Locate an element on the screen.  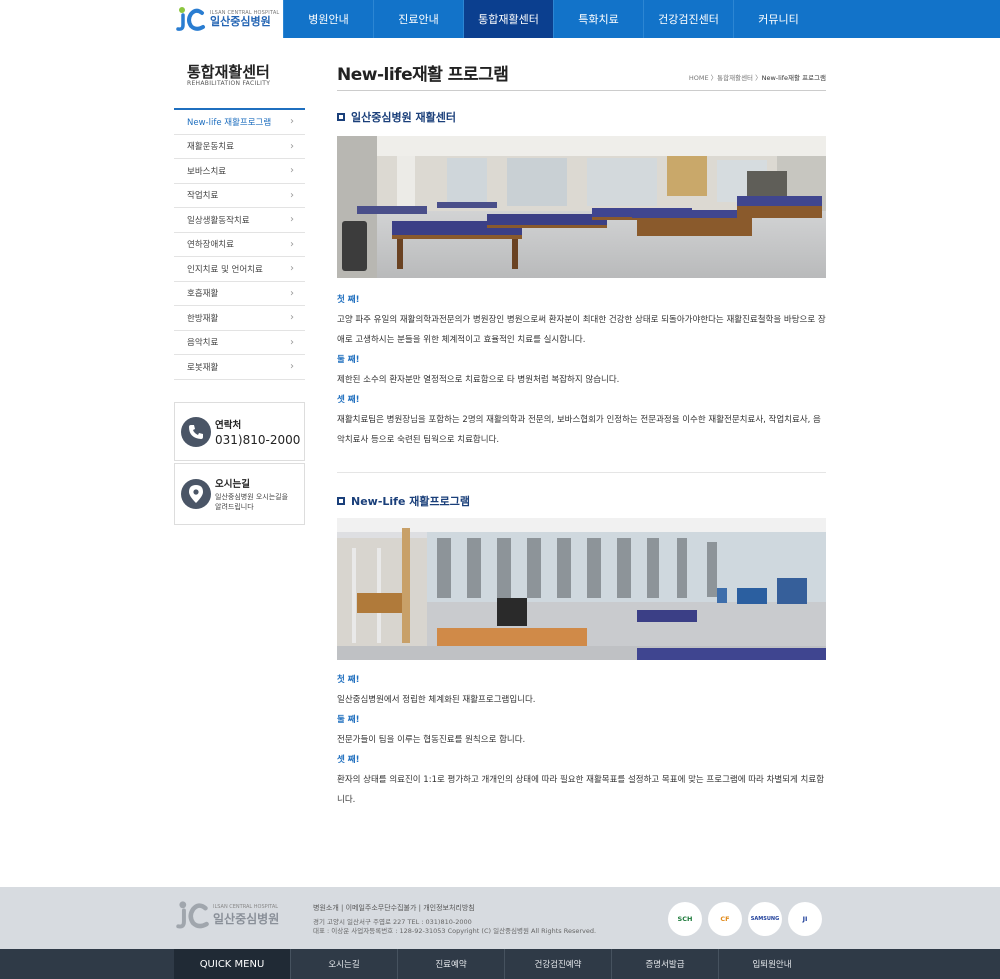
sidebar-item-label: 인지치료 및 언어치료 is located at coordinates (225, 269).